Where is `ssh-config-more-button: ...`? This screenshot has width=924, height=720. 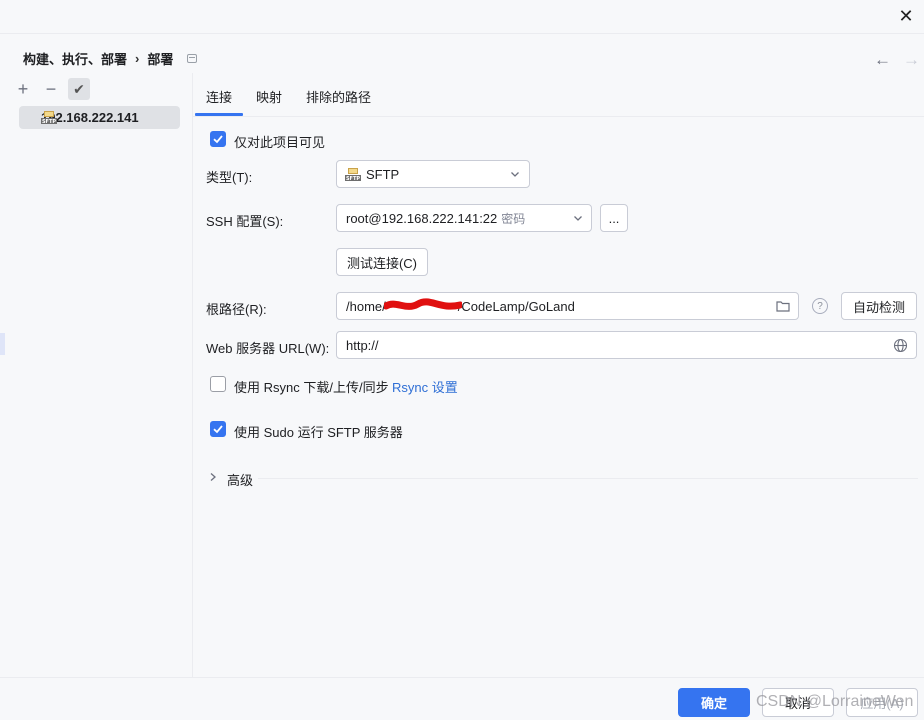
ssh-config-more-button: ... is located at coordinates (614, 218).